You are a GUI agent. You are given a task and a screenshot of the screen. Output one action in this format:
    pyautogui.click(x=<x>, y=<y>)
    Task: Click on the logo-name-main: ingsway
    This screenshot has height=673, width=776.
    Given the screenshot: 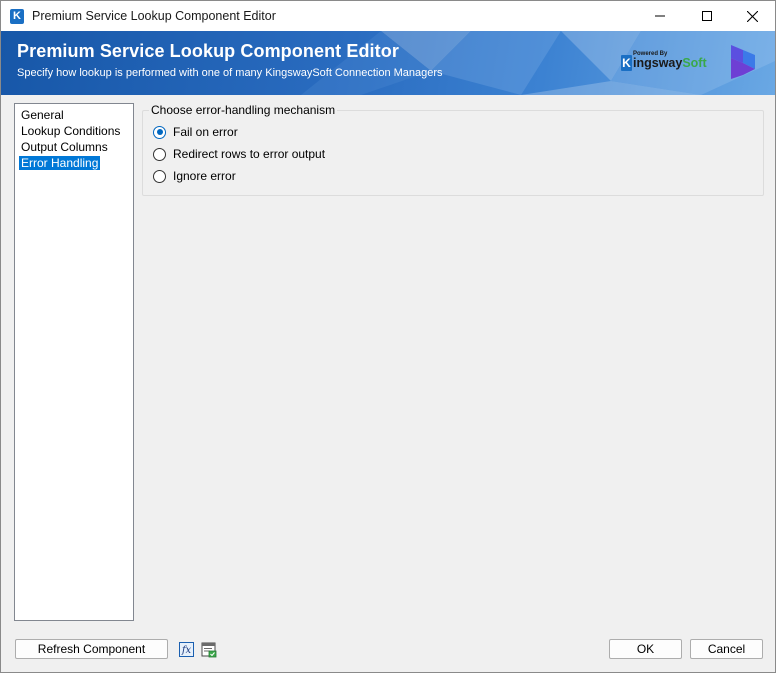 What is the action you would take?
    pyautogui.click(x=658, y=63)
    